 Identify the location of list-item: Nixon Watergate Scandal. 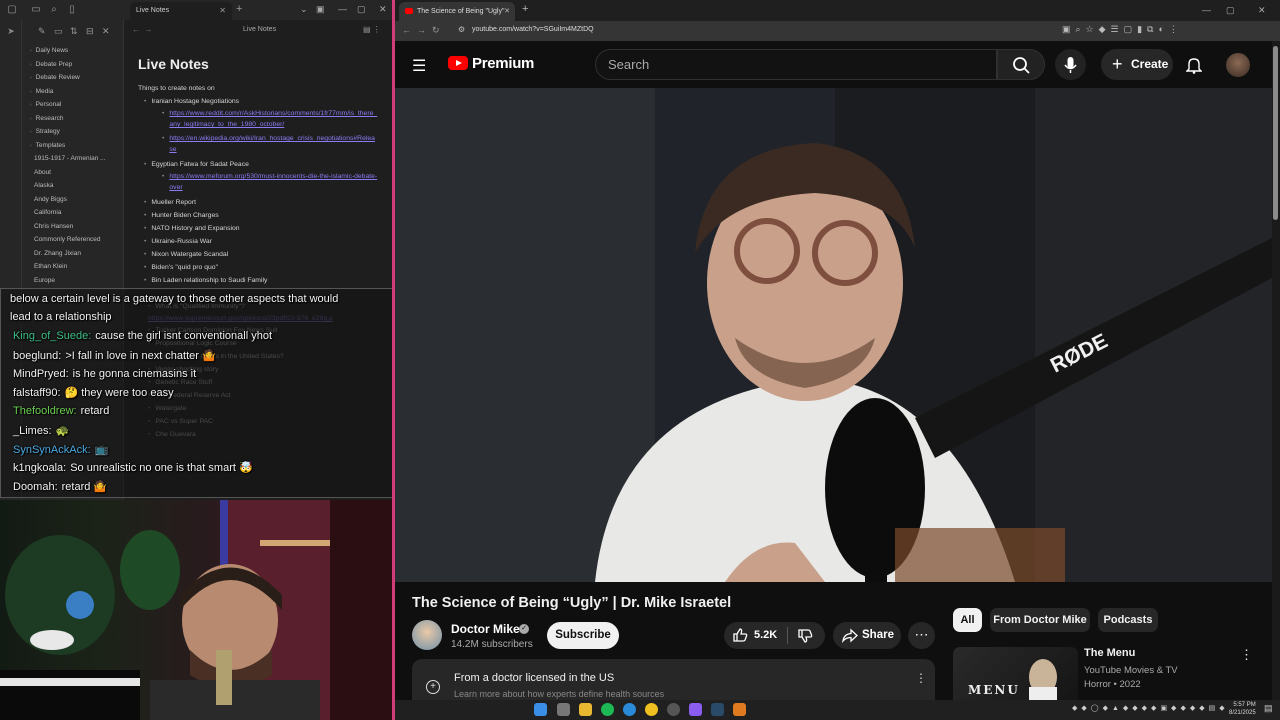
(258, 254).